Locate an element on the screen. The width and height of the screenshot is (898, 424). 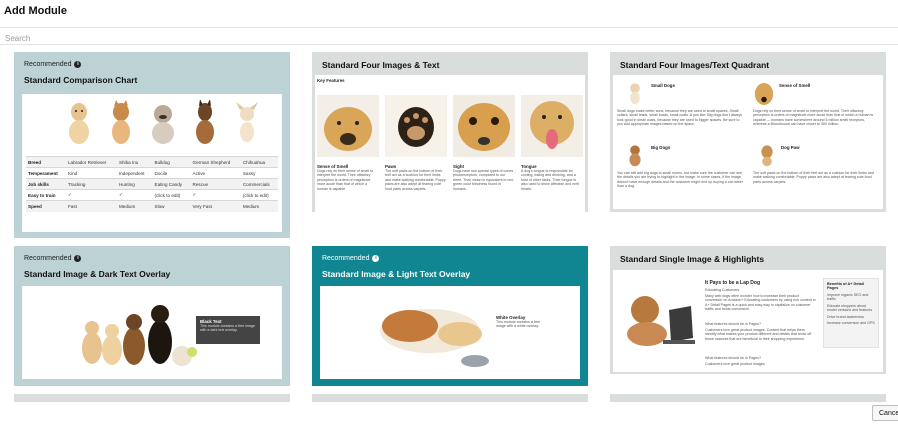
labrador-image is located at coordinates (79, 123).